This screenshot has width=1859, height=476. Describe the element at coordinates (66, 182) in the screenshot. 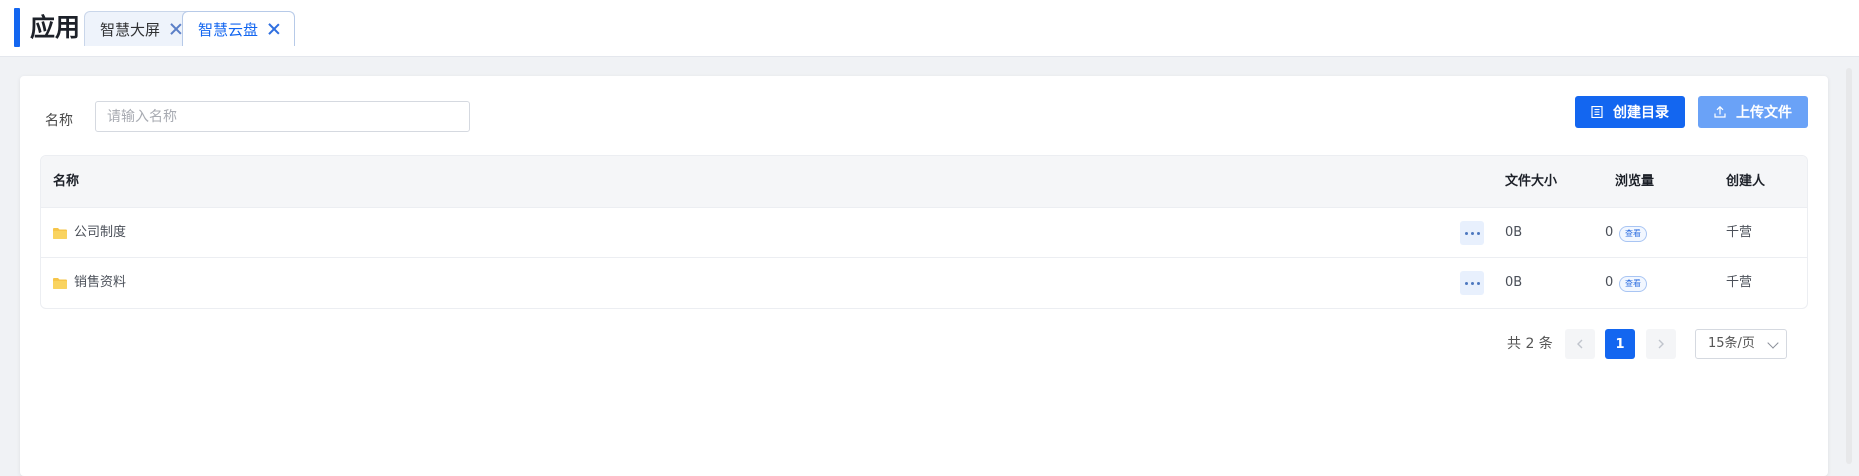

I see `column-header-name: 名称` at that location.